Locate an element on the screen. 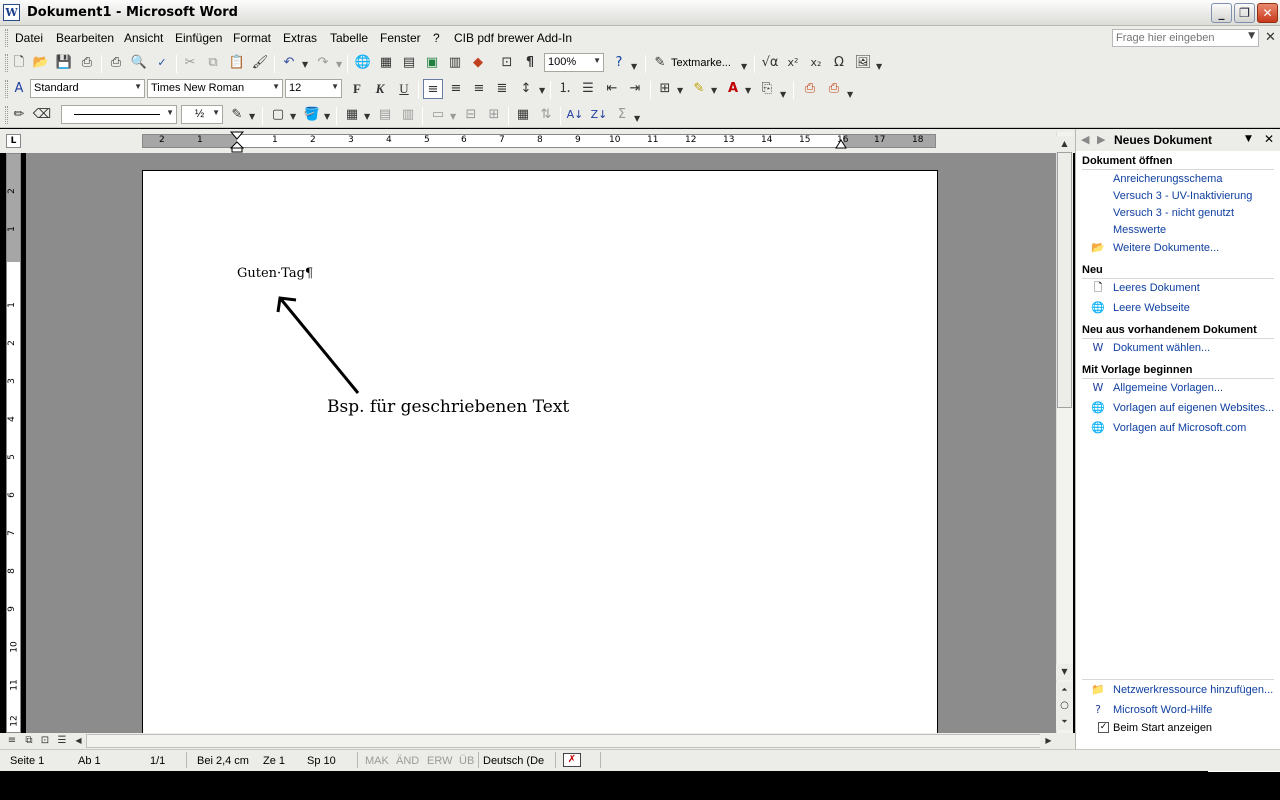 The width and height of the screenshot is (1280, 800). bullets-icon: ☰ is located at coordinates (588, 89).